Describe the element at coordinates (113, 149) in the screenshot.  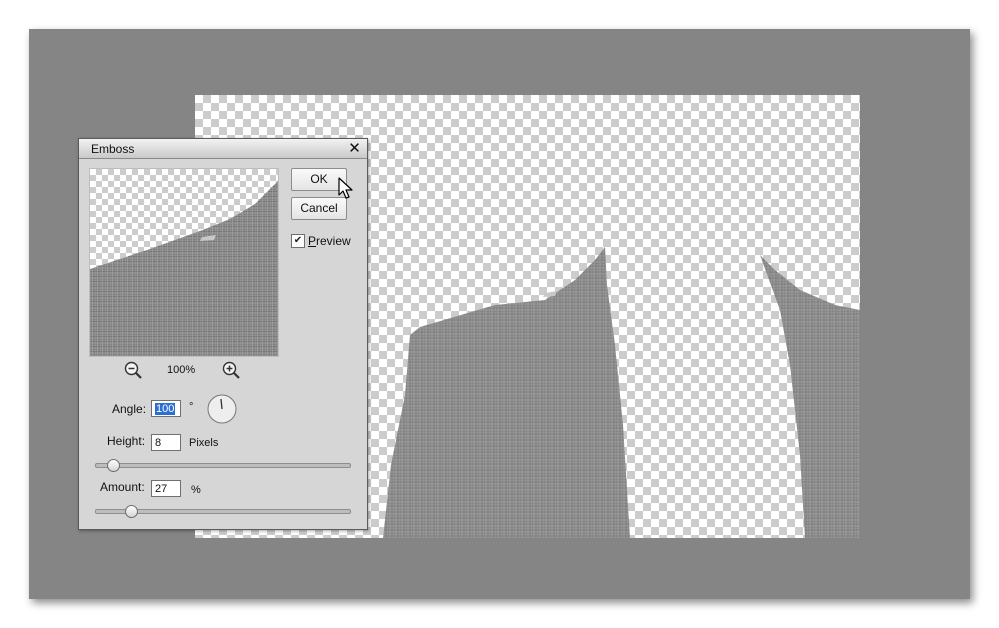
I see `dialog-title: Emboss` at that location.